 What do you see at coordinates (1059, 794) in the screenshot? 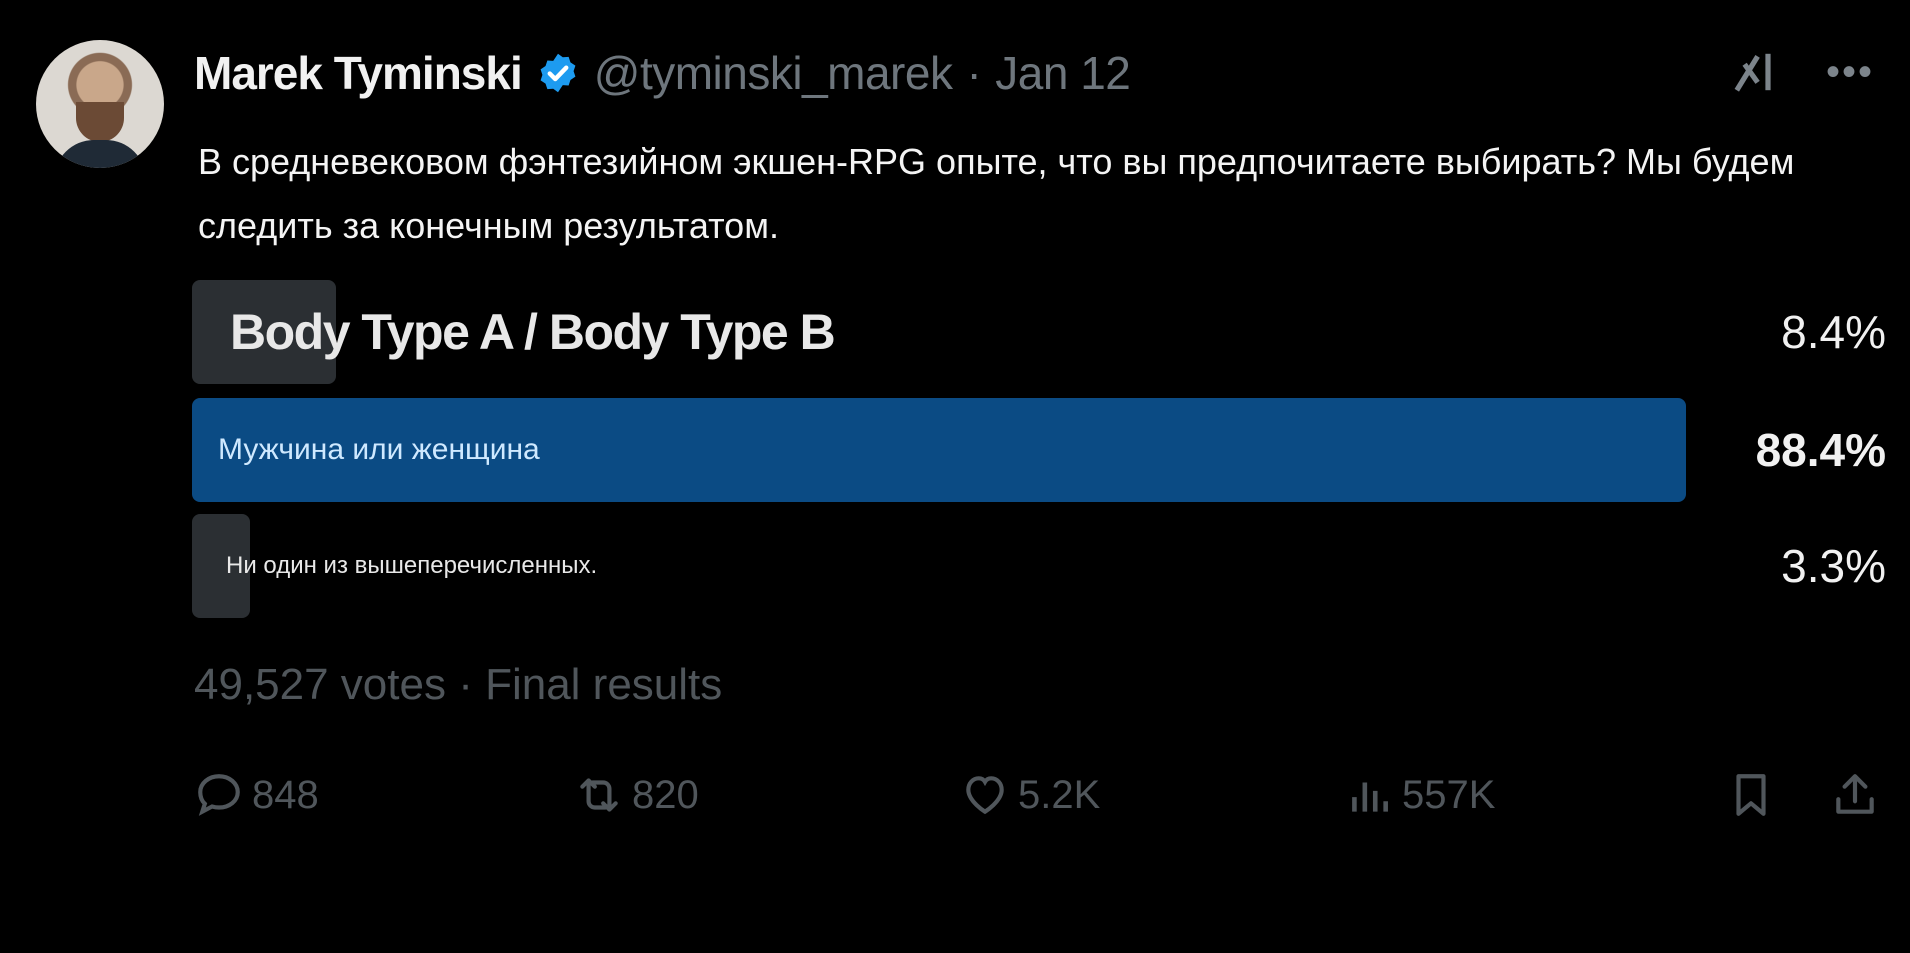
I see `like-count: 5.2K` at bounding box center [1059, 794].